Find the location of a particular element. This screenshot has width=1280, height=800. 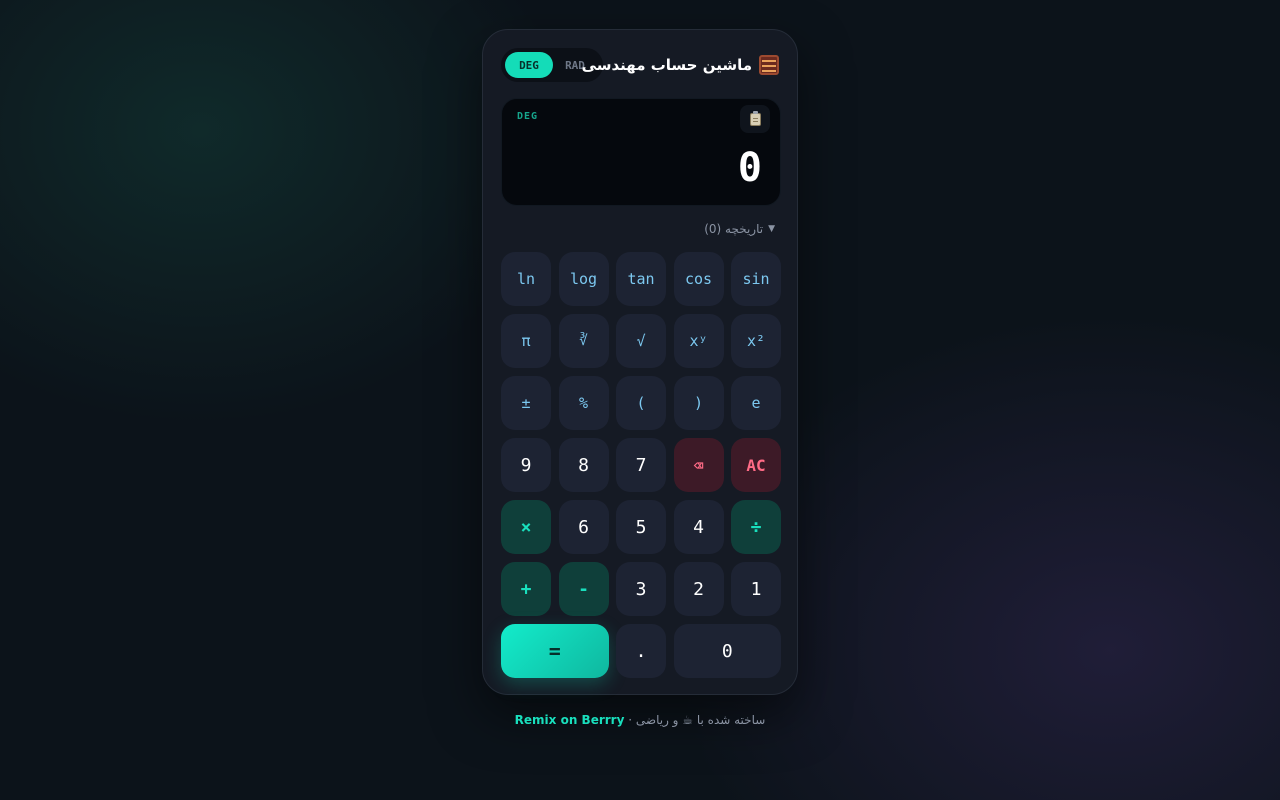

key-ln: ln is located at coordinates (526, 279).